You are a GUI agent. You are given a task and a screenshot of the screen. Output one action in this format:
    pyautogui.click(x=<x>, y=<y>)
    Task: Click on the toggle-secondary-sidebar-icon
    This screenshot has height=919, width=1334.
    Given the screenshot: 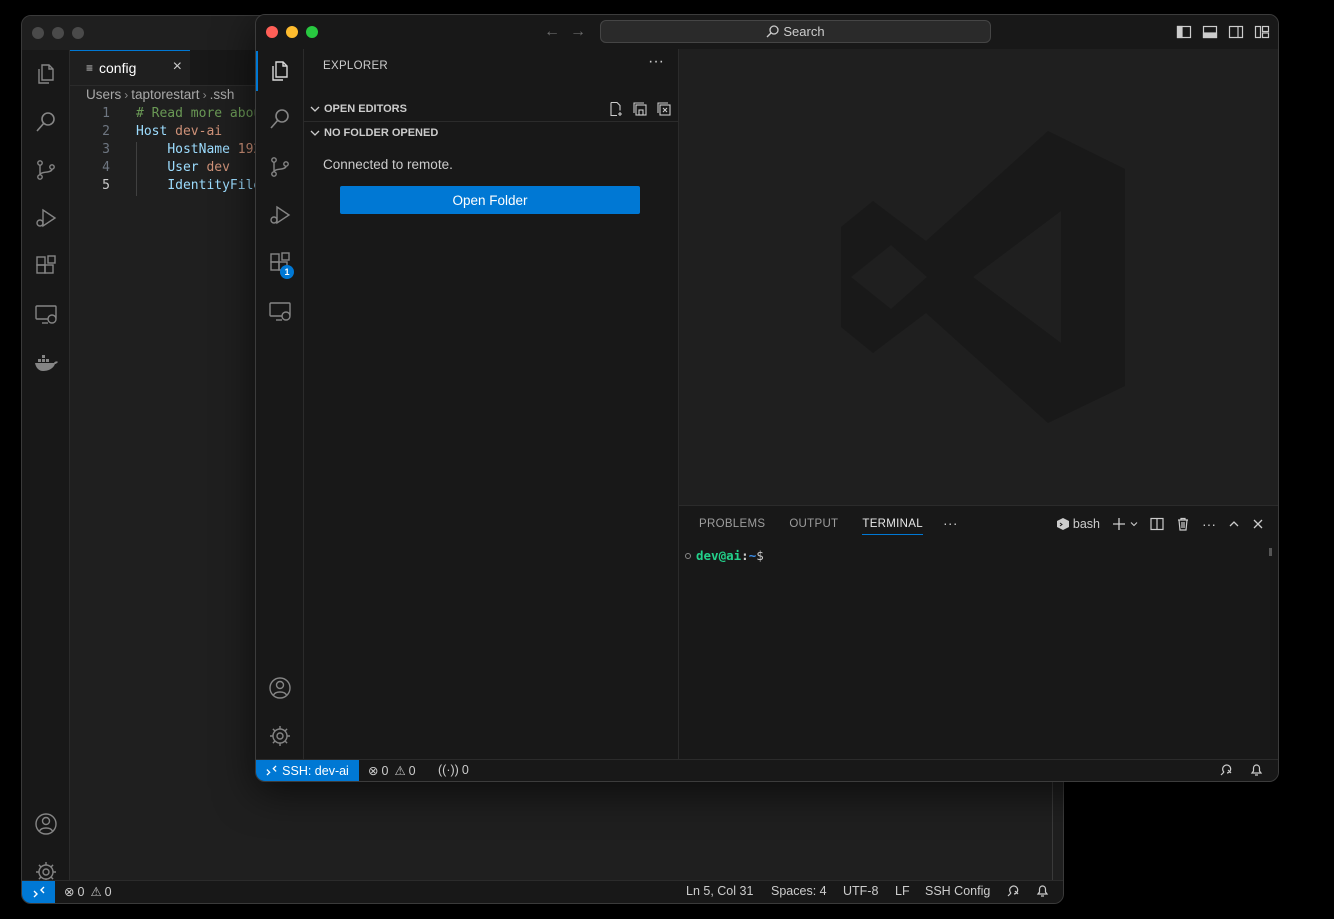 What is the action you would take?
    pyautogui.click(x=1236, y=32)
    